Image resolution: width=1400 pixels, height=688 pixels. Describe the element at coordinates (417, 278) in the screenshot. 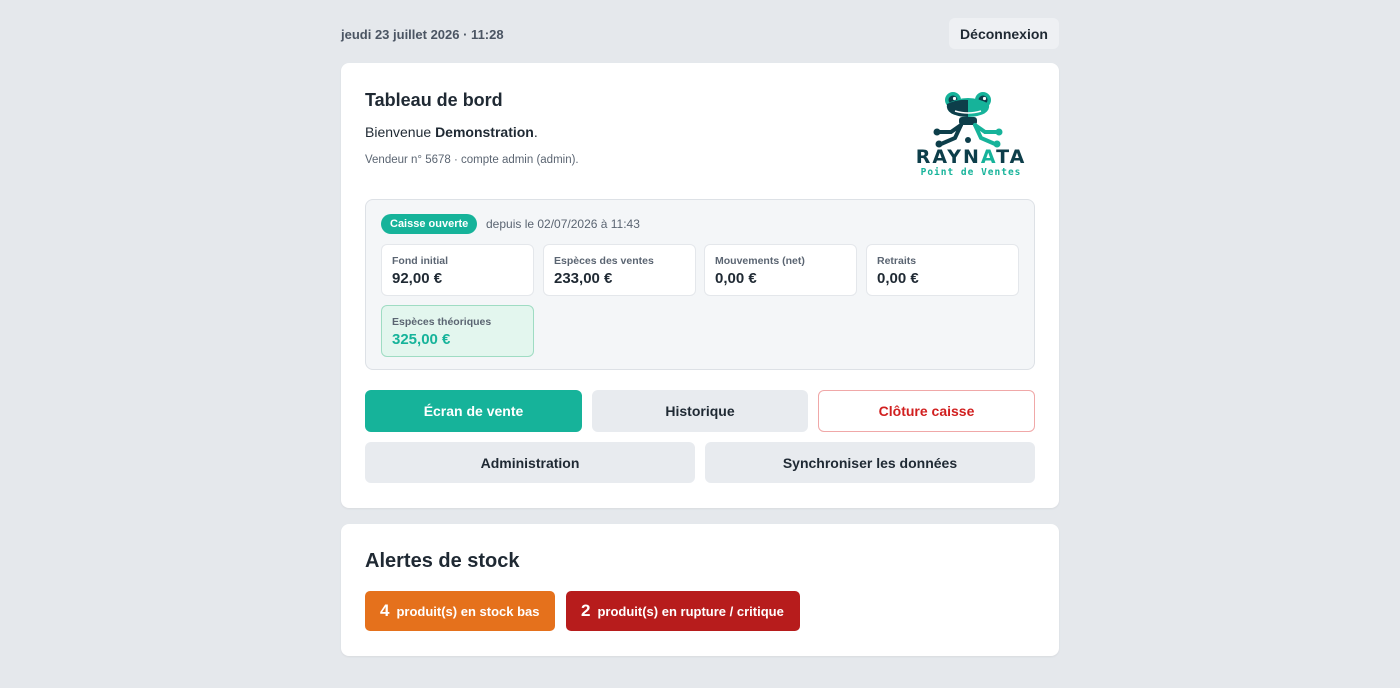

I see `stat-value: 92,00 €` at that location.